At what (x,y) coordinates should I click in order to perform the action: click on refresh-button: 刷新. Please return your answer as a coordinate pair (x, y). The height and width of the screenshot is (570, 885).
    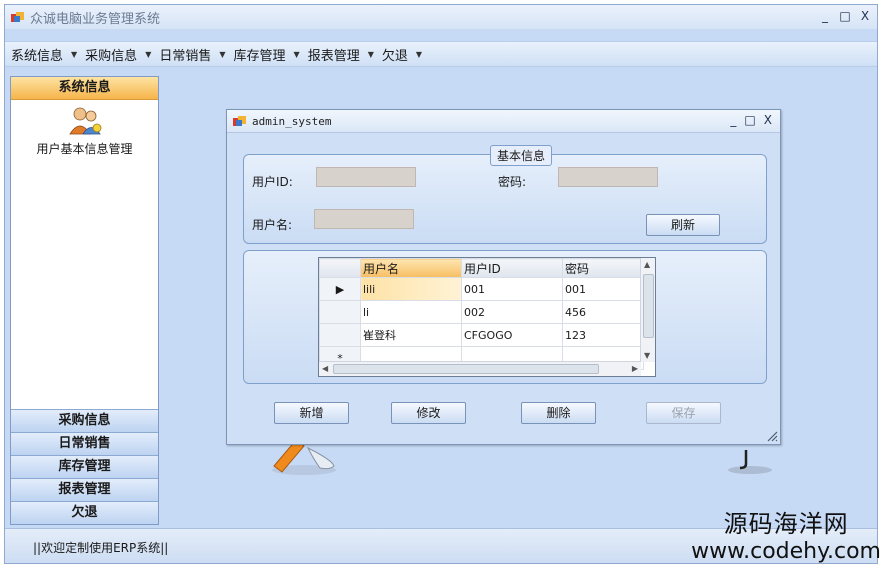
    Looking at the image, I should click on (683, 225).